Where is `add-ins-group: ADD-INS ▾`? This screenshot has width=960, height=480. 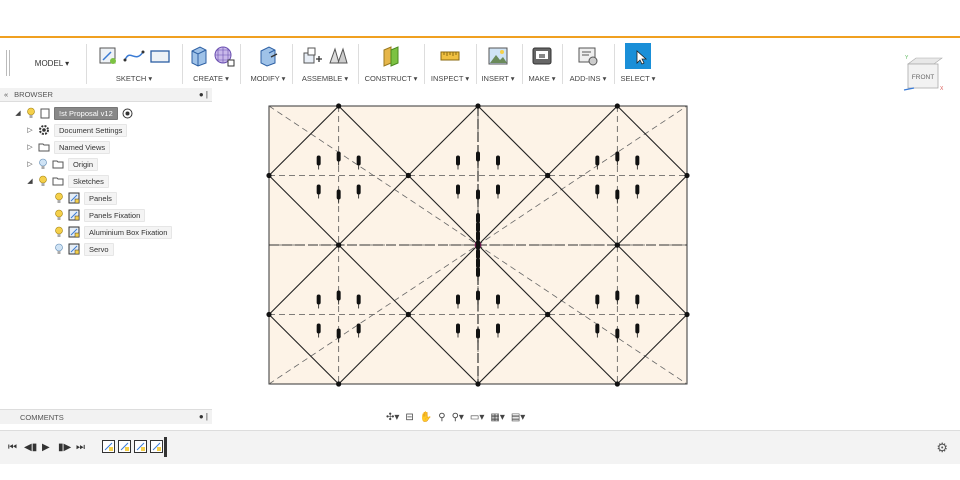
add-ins-group: ADD-INS ▾ is located at coordinates (588, 64).